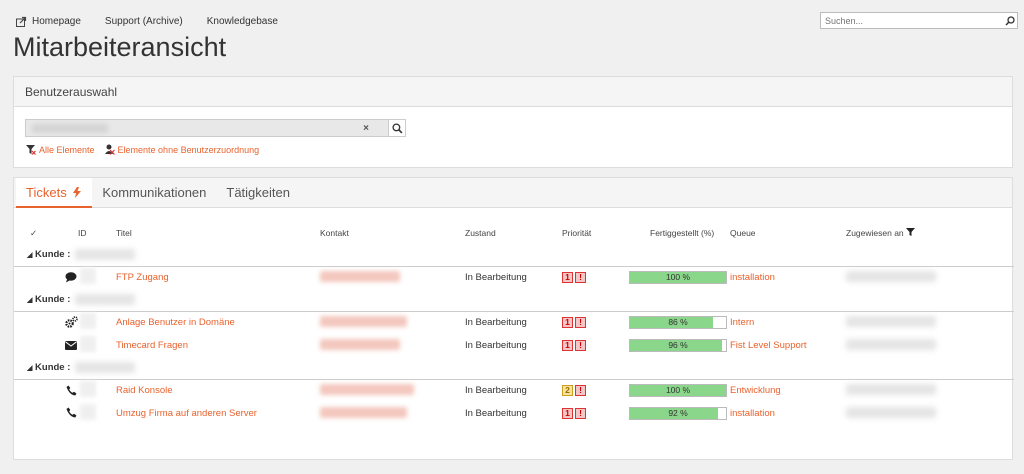 The image size is (1024, 474). I want to click on progress-bar: 100 %, so click(678, 278).